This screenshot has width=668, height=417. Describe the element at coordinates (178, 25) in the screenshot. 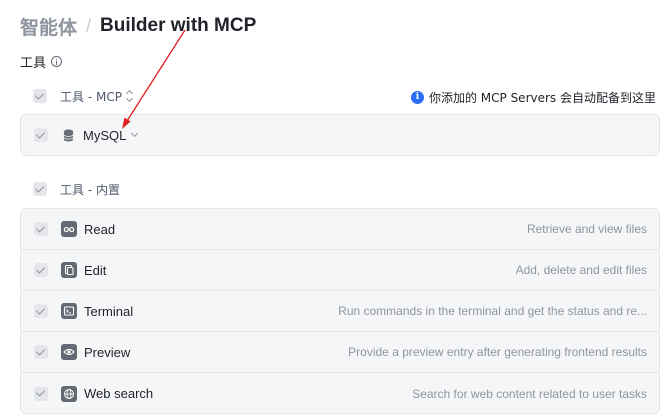

I see `page-title: Builder with MCP` at that location.